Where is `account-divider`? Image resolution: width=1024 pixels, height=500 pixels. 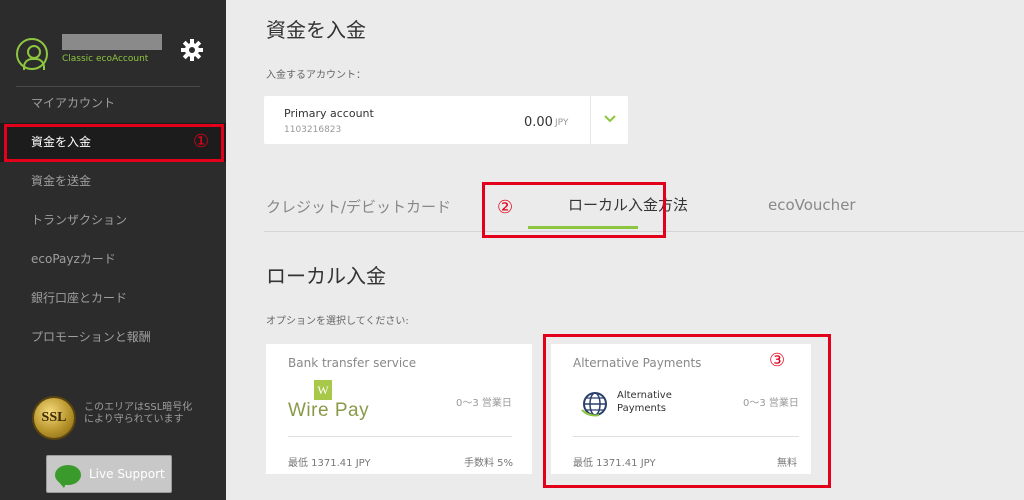
account-divider is located at coordinates (590, 120).